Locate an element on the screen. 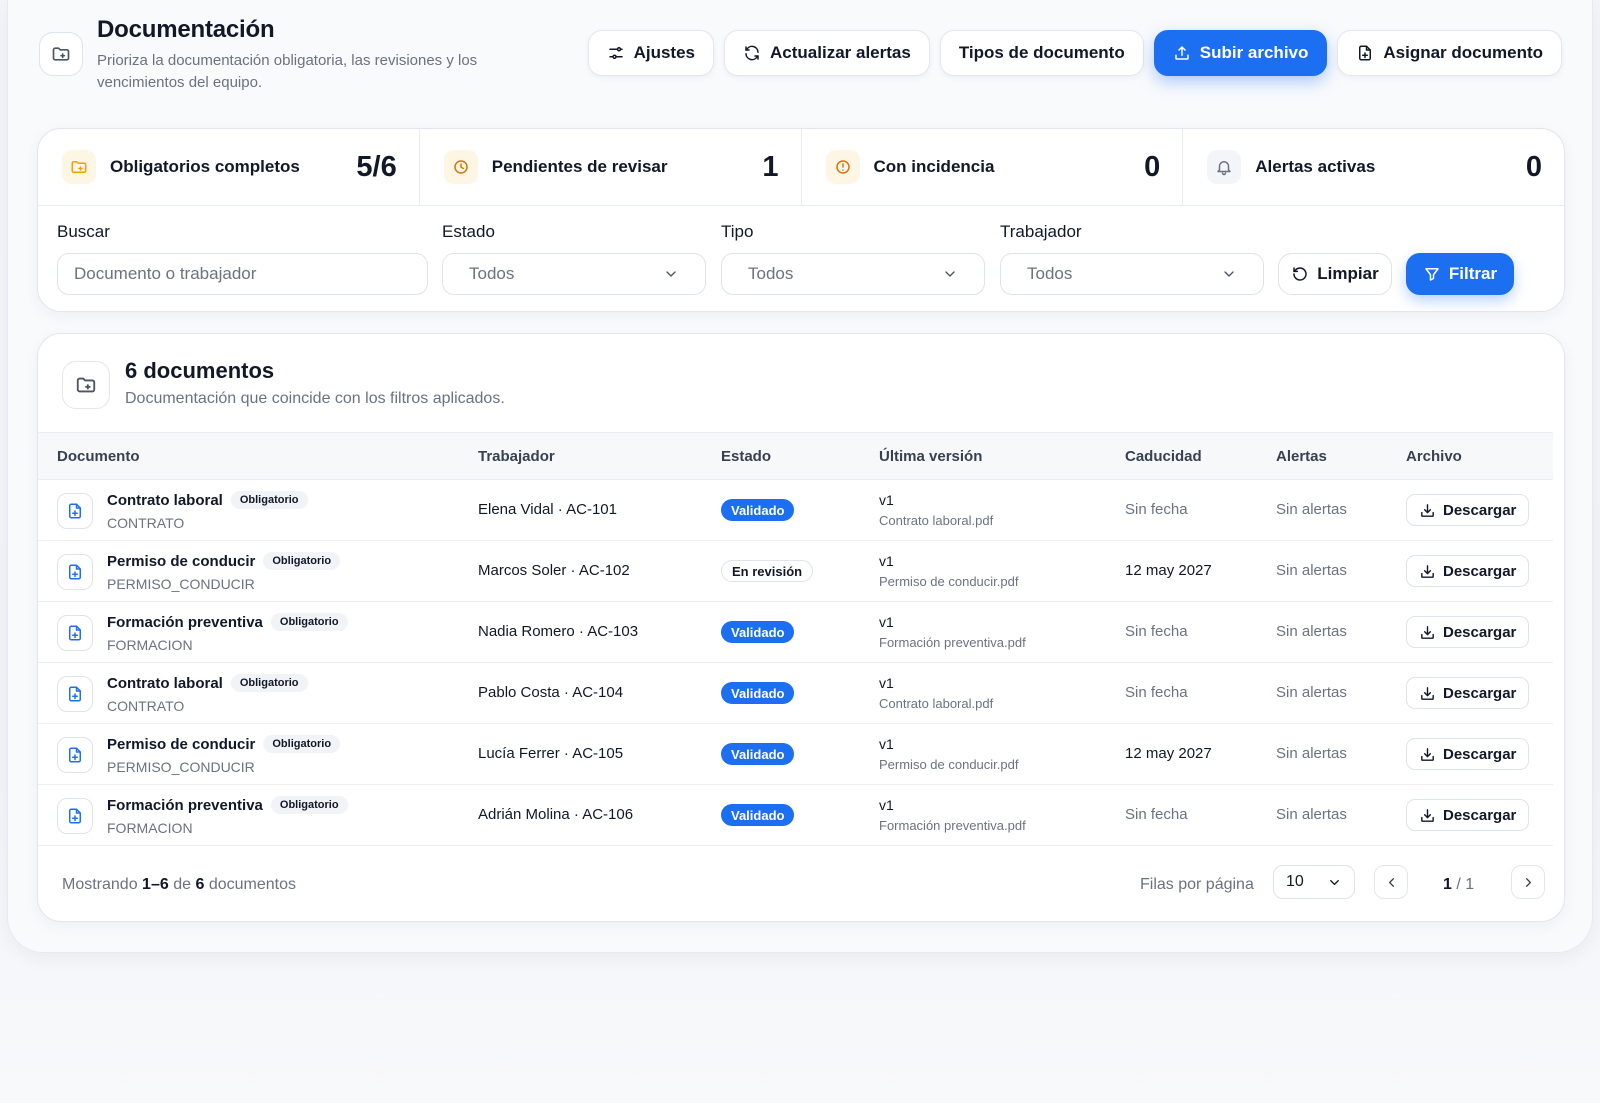 Image resolution: width=1600 pixels, height=1103 pixels. document-types-label: Tipos de documento is located at coordinates (1041, 52).